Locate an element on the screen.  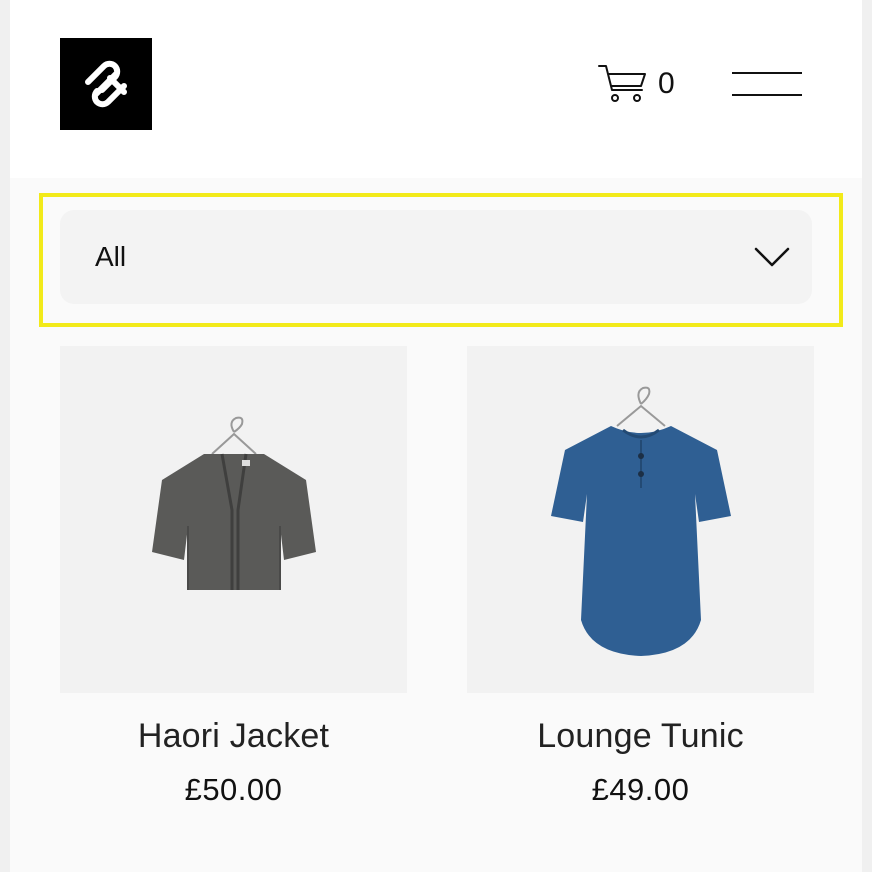
right-gutter is located at coordinates (867, 436).